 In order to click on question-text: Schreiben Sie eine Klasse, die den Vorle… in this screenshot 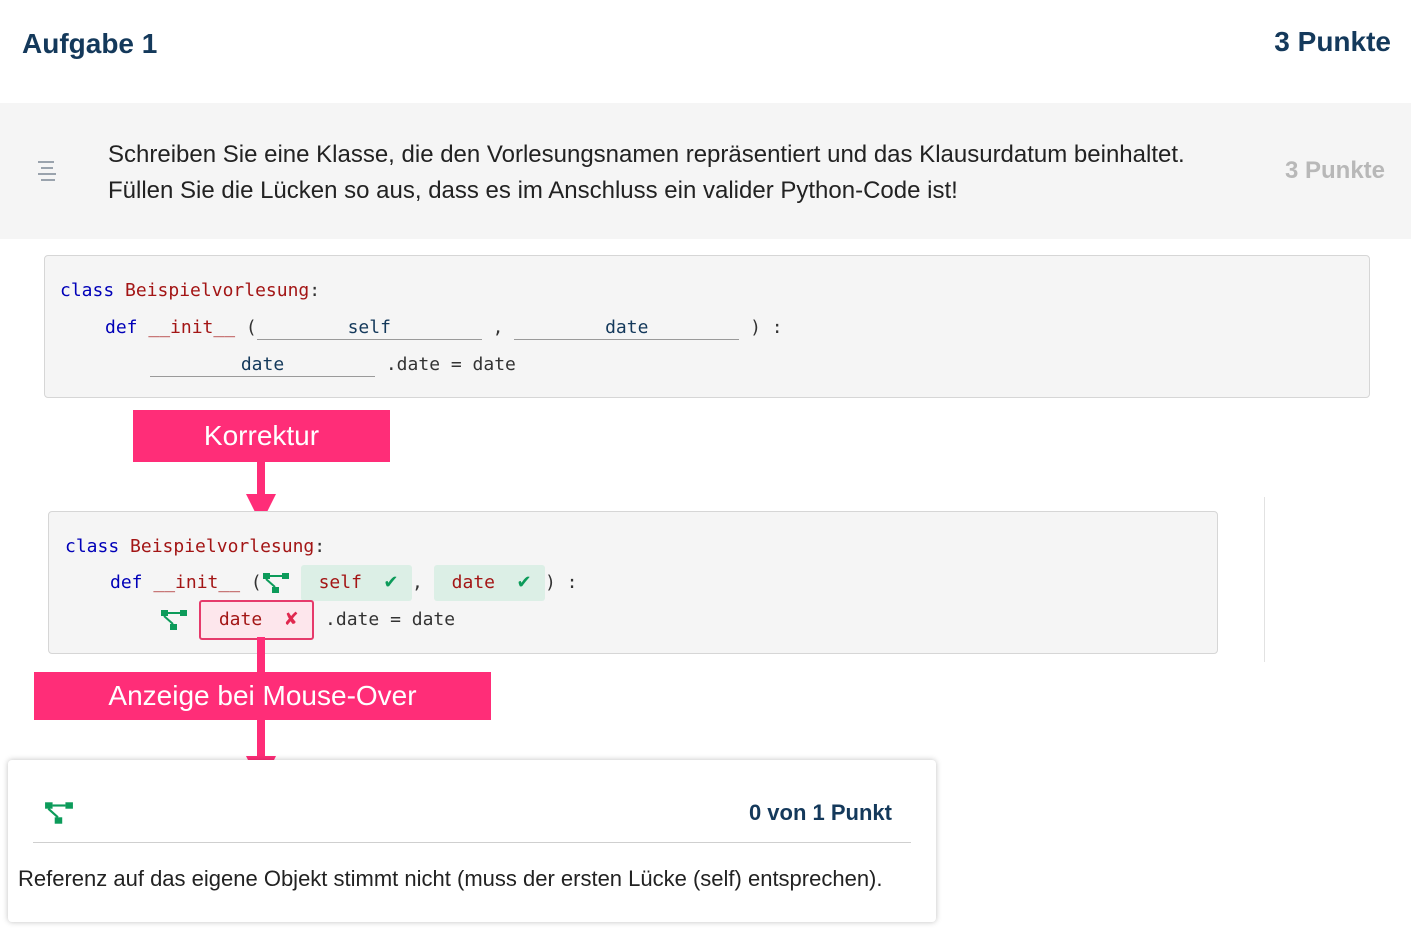, I will do `click(646, 172)`.